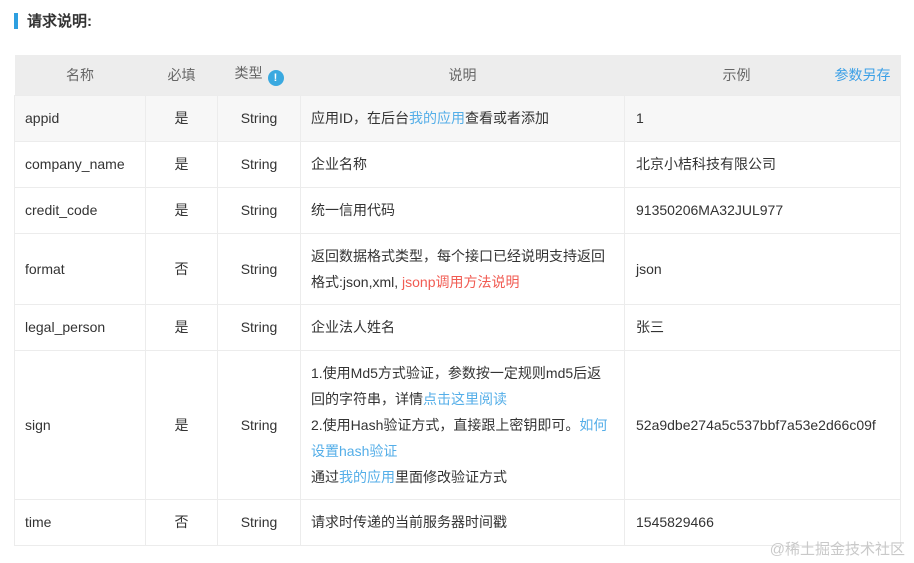 This screenshot has height=563, width=914. What do you see at coordinates (80, 522) in the screenshot?
I see `param-name: time` at bounding box center [80, 522].